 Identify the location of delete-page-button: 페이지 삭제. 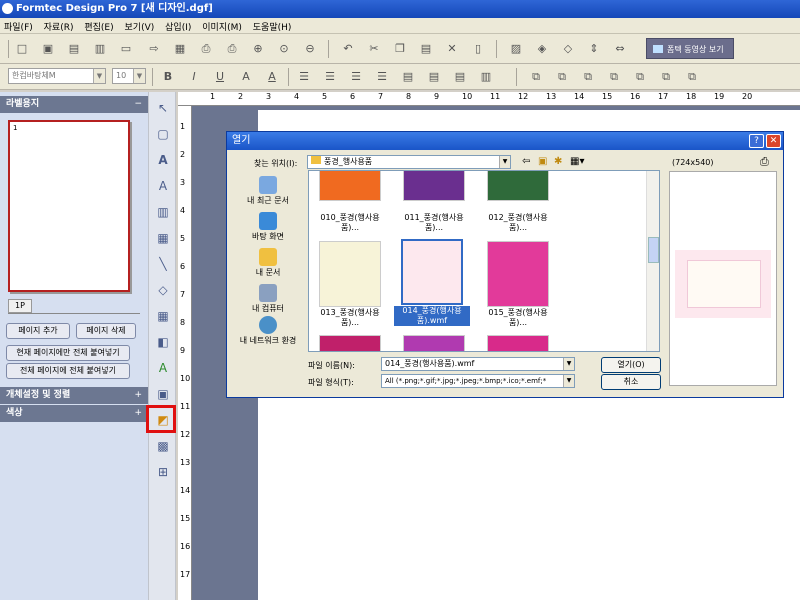
(106, 331).